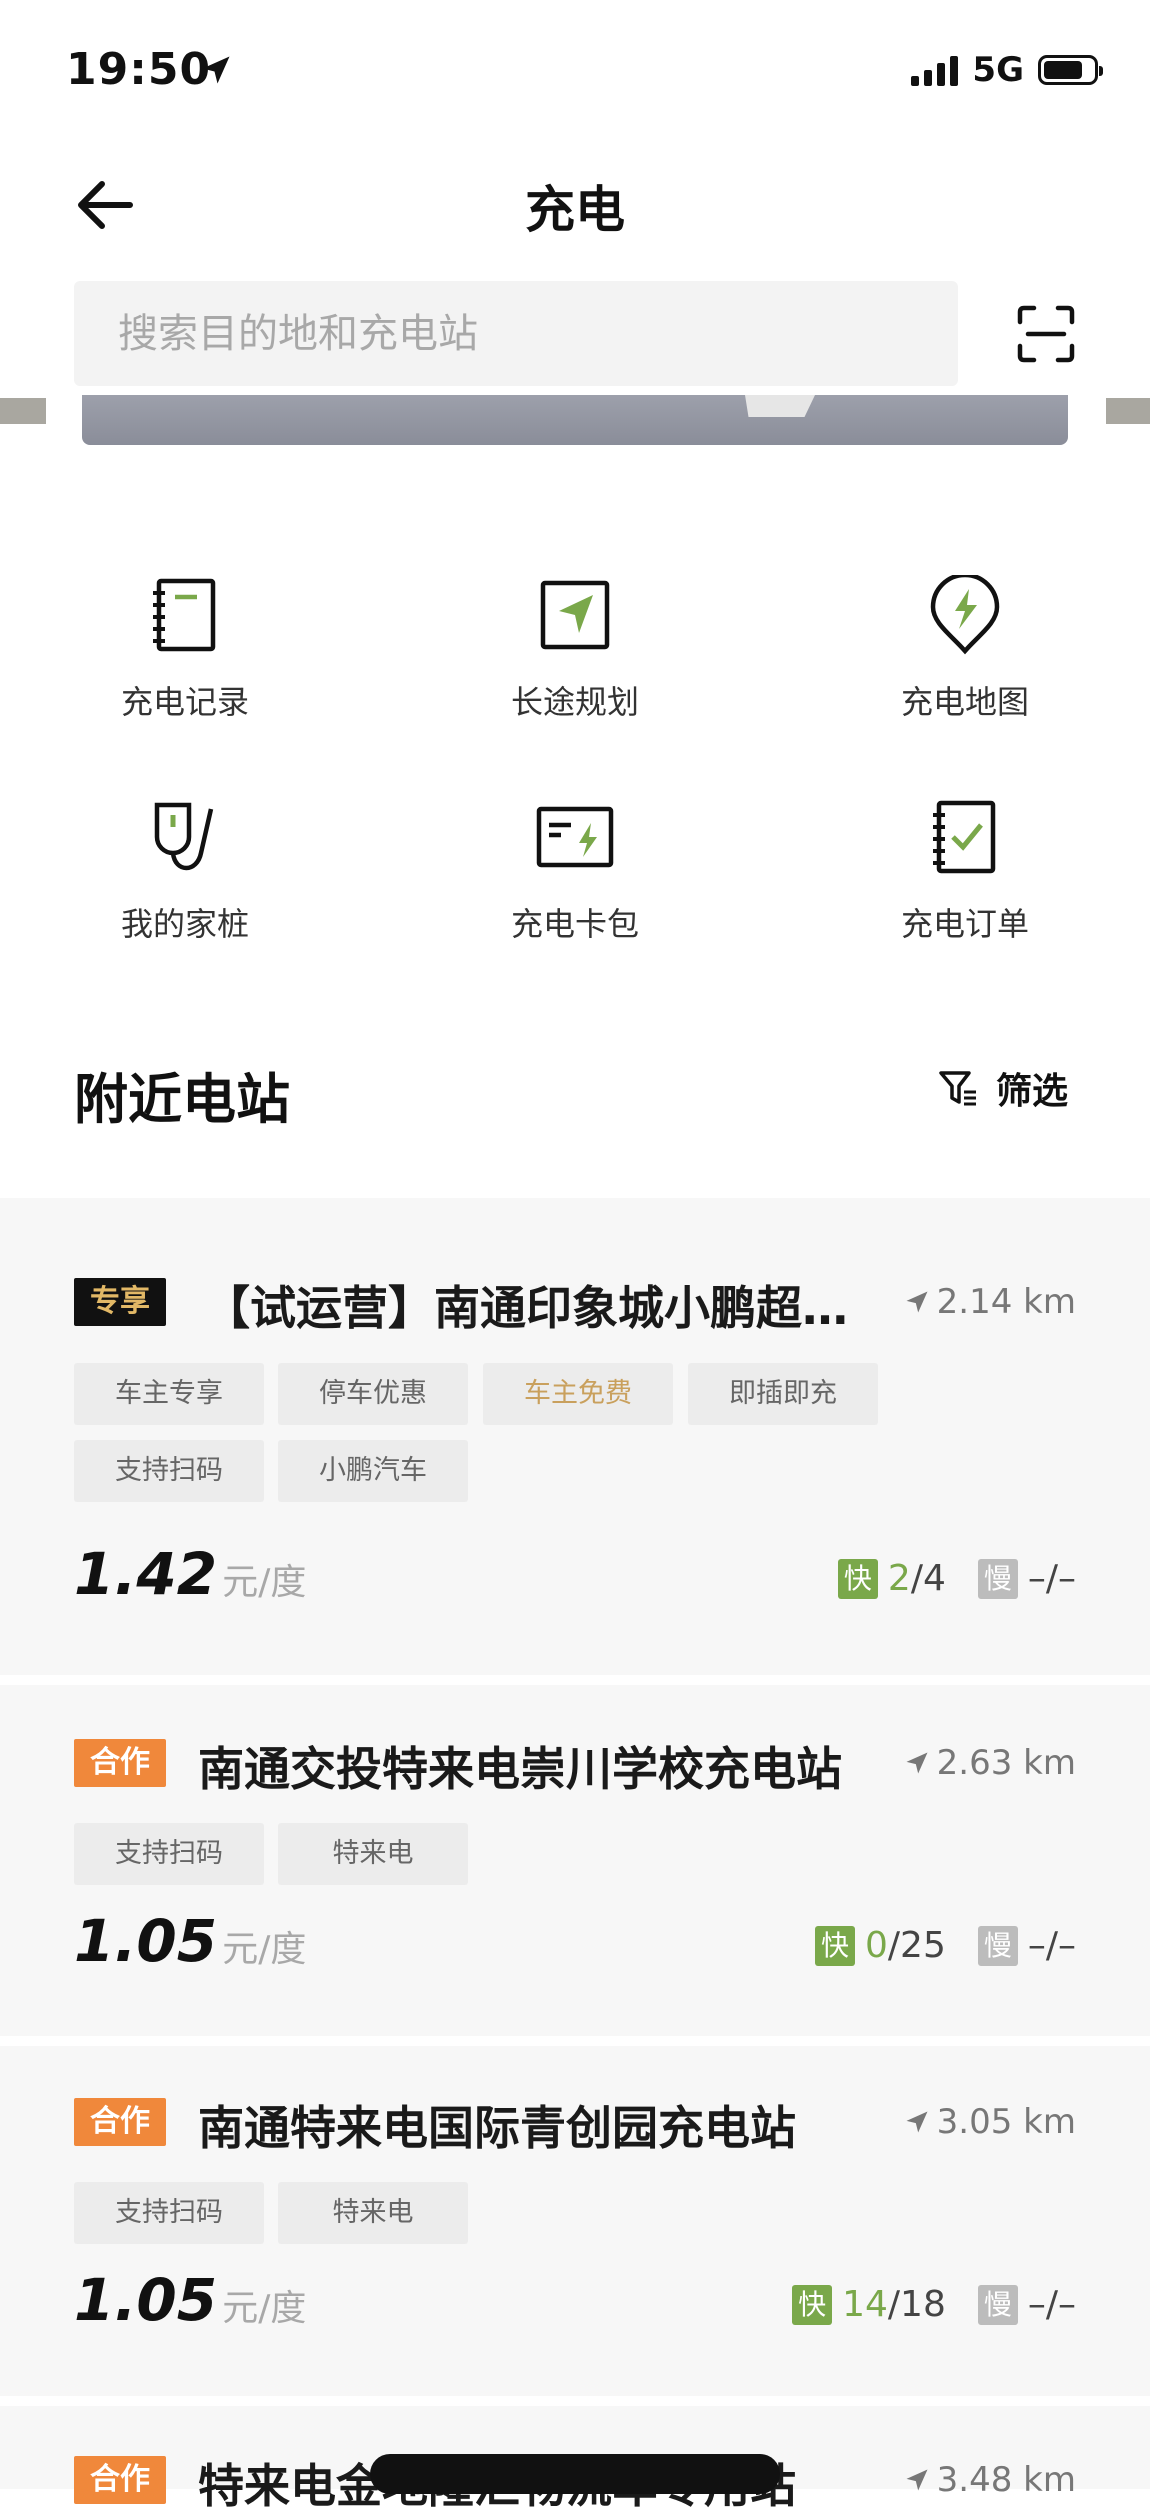 This screenshot has height=2516, width=1150. What do you see at coordinates (964, 924) in the screenshot?
I see `quick-action-label: 充电订单` at bounding box center [964, 924].